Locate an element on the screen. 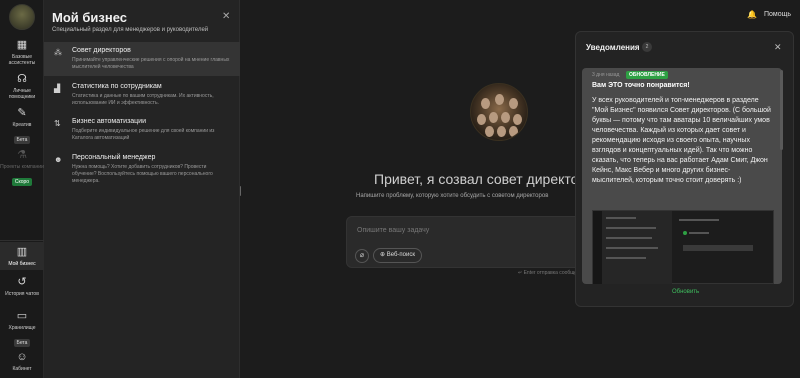 This screenshot has width=800, height=378. rail-item-cabinet: ☺ Кабинет is located at coordinates (22, 361).